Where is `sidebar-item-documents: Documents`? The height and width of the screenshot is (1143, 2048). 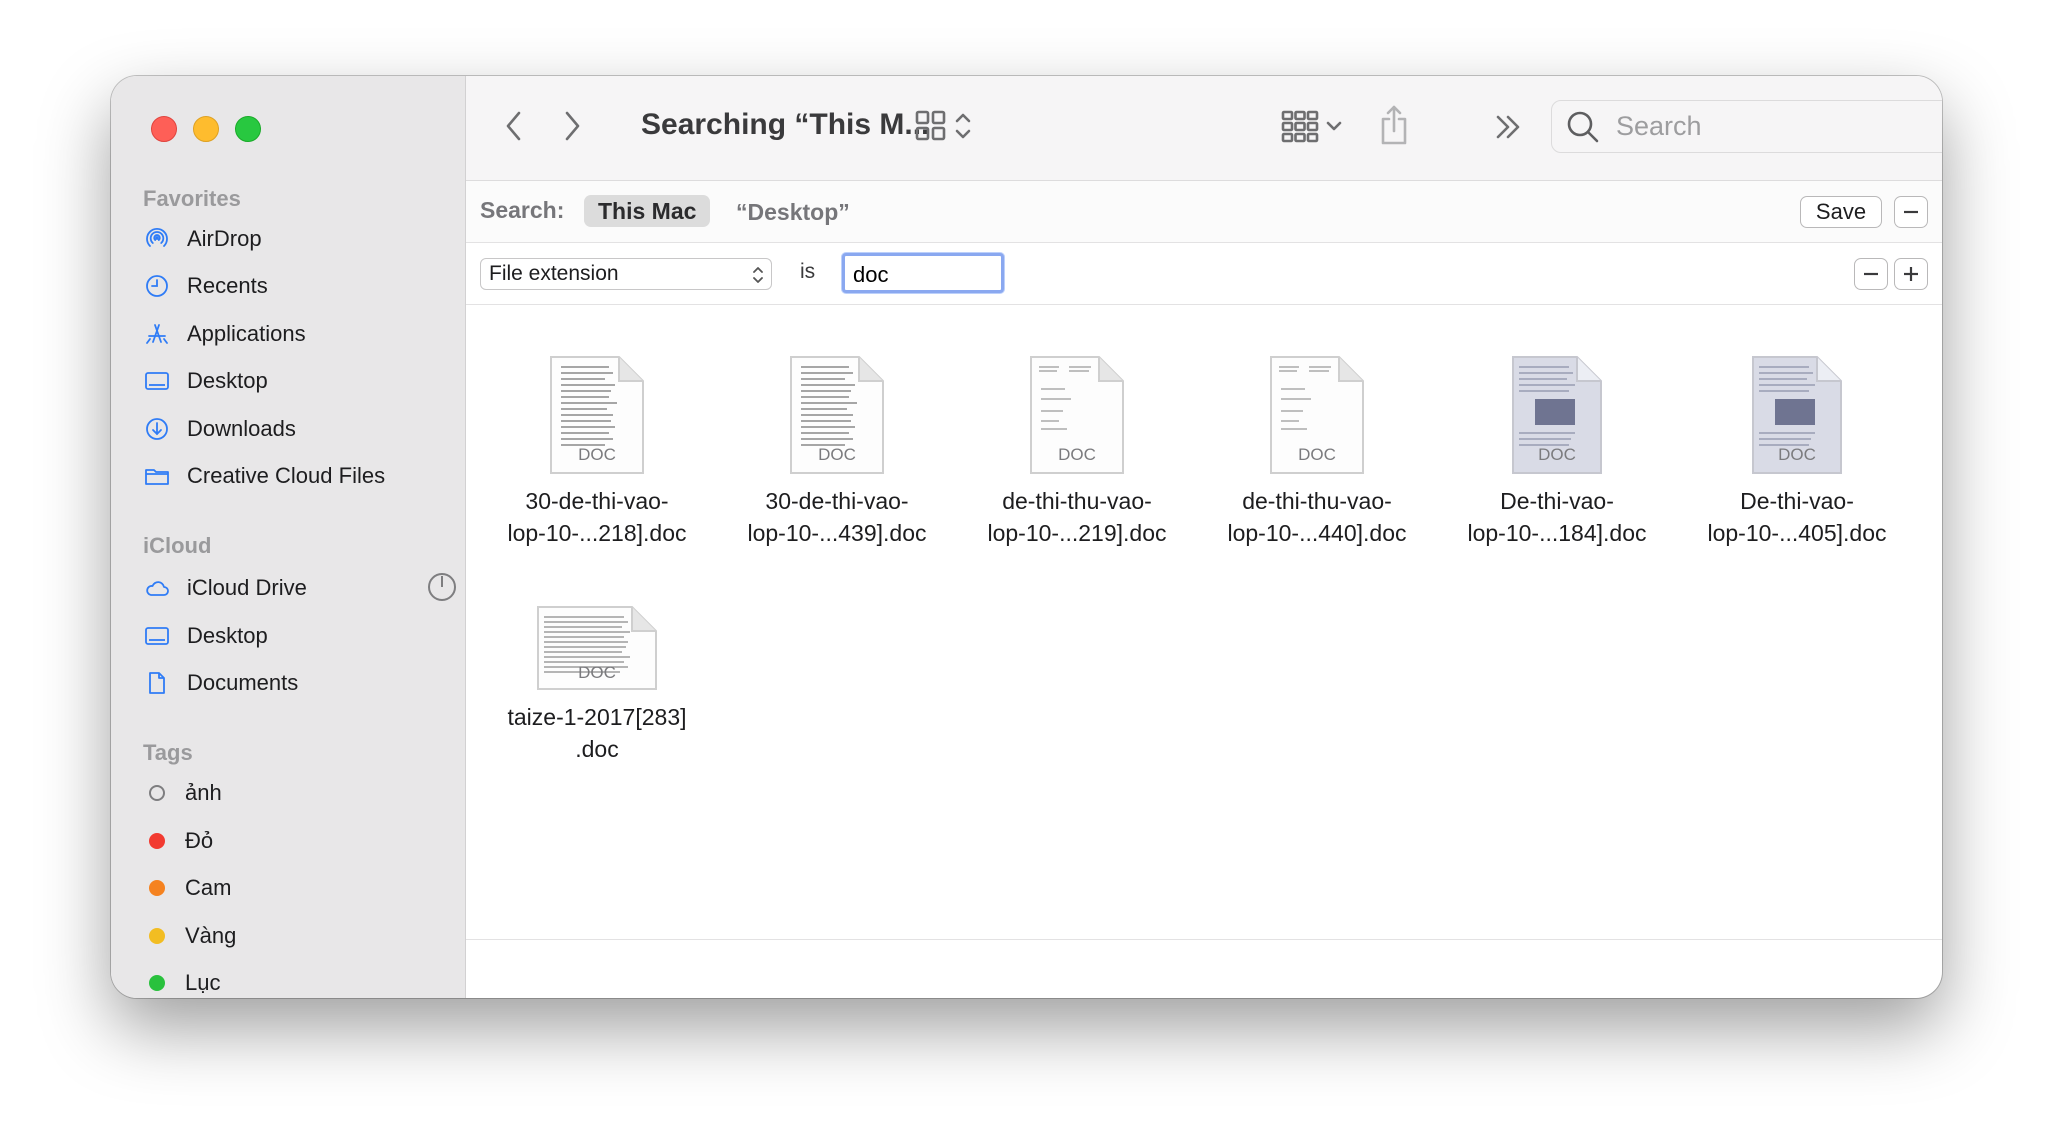
sidebar-item-documents: Documents is located at coordinates (298, 683).